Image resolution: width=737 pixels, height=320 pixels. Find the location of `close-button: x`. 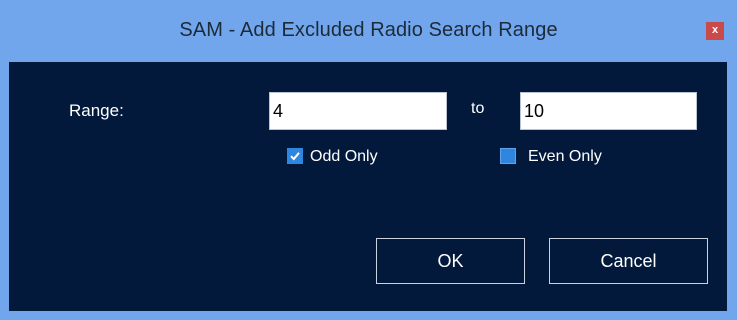

close-button: x is located at coordinates (715, 31).